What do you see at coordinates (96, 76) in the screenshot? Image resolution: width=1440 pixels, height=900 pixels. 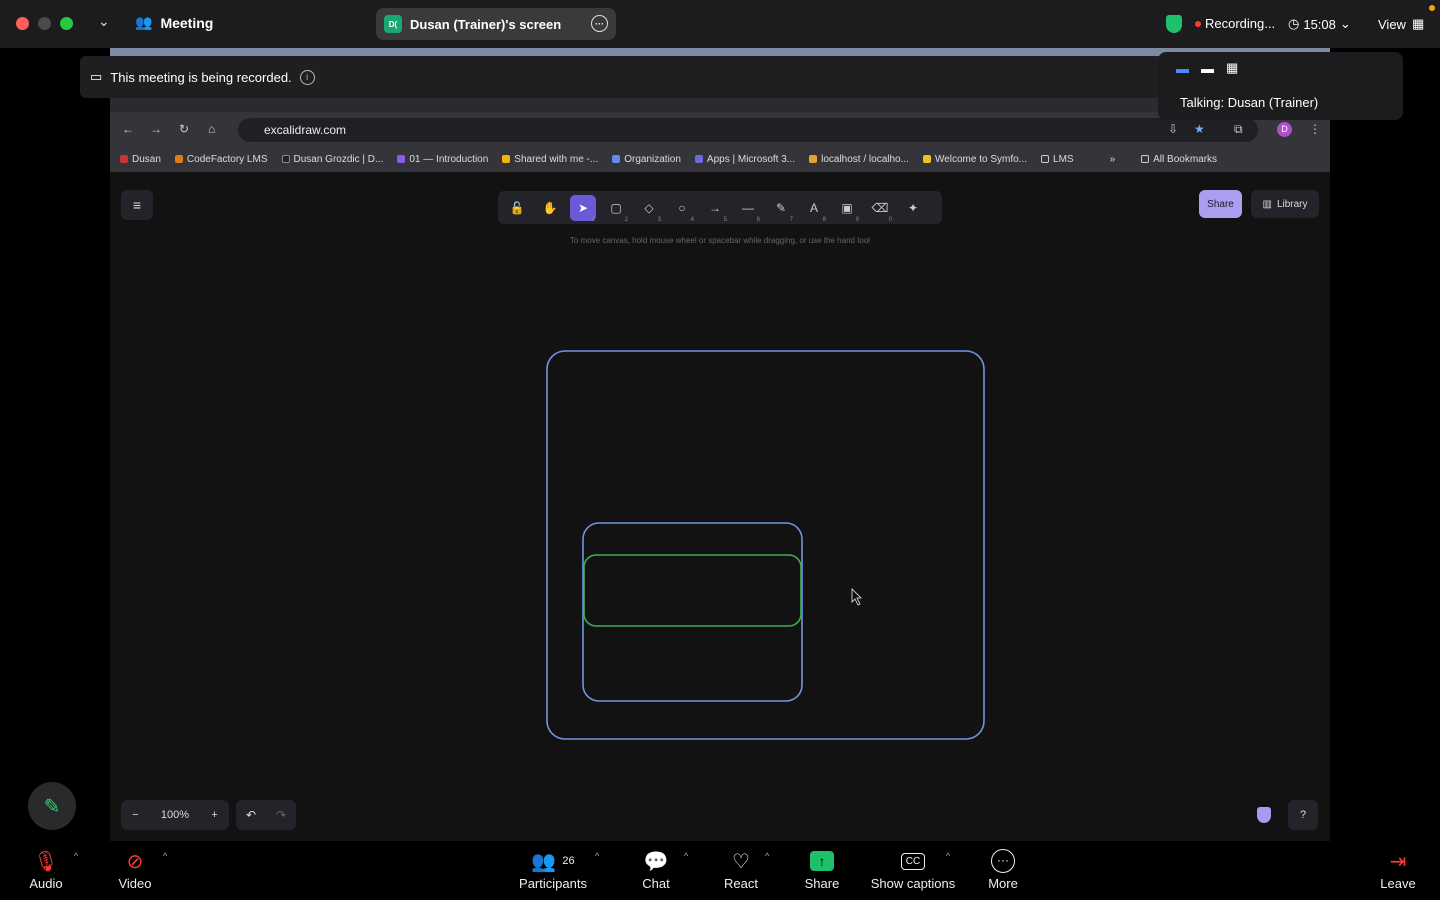 I see `video-camera-icon: ▭` at bounding box center [96, 76].